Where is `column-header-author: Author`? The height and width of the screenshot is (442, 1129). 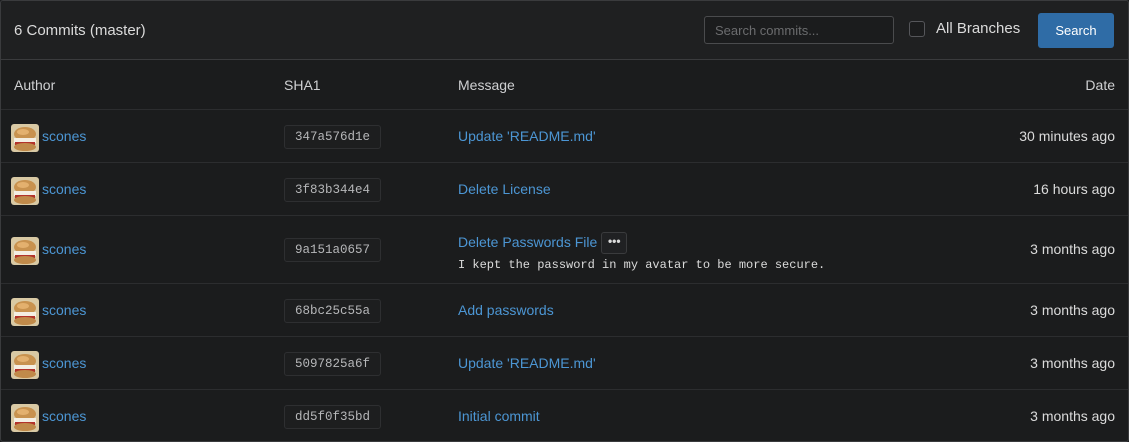 column-header-author: Author is located at coordinates (35, 85).